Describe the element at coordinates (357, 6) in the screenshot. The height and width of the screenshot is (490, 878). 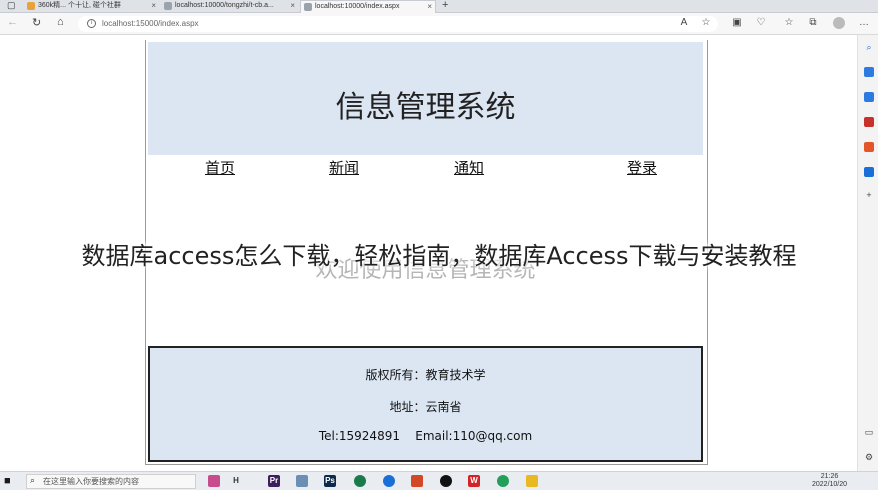
I see `tab-label: localhost:10000/index.aspx` at that location.